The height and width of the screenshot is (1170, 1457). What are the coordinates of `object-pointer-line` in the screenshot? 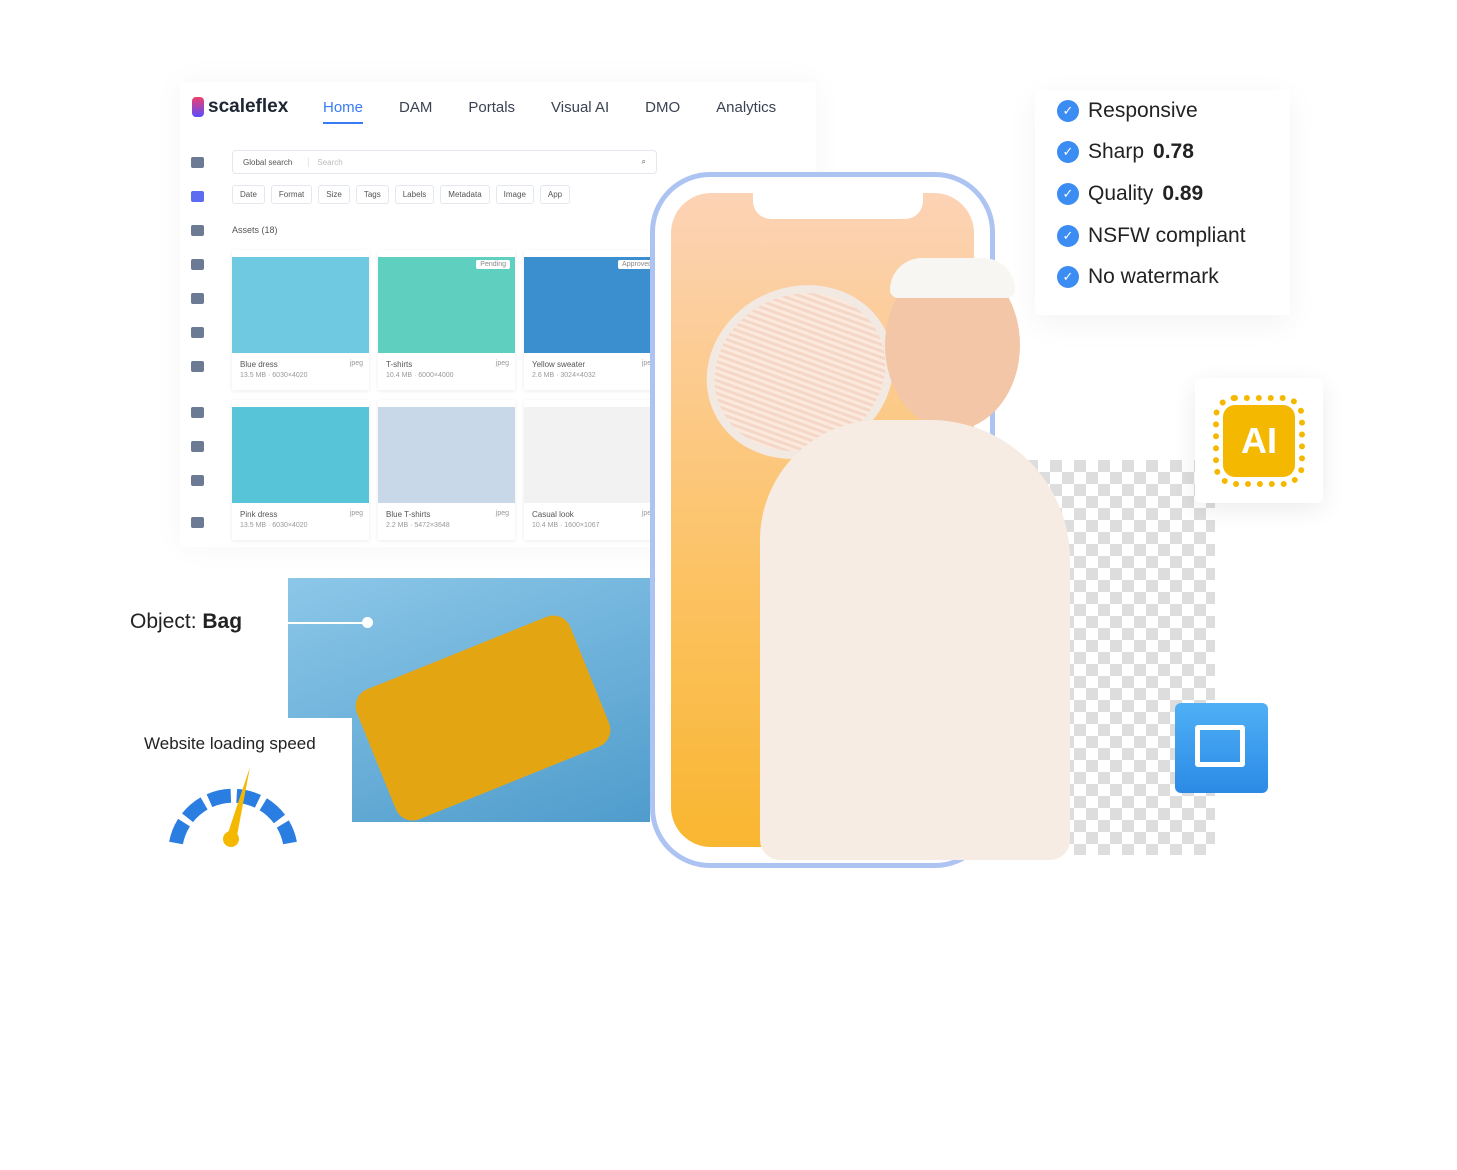 It's located at (328, 623).